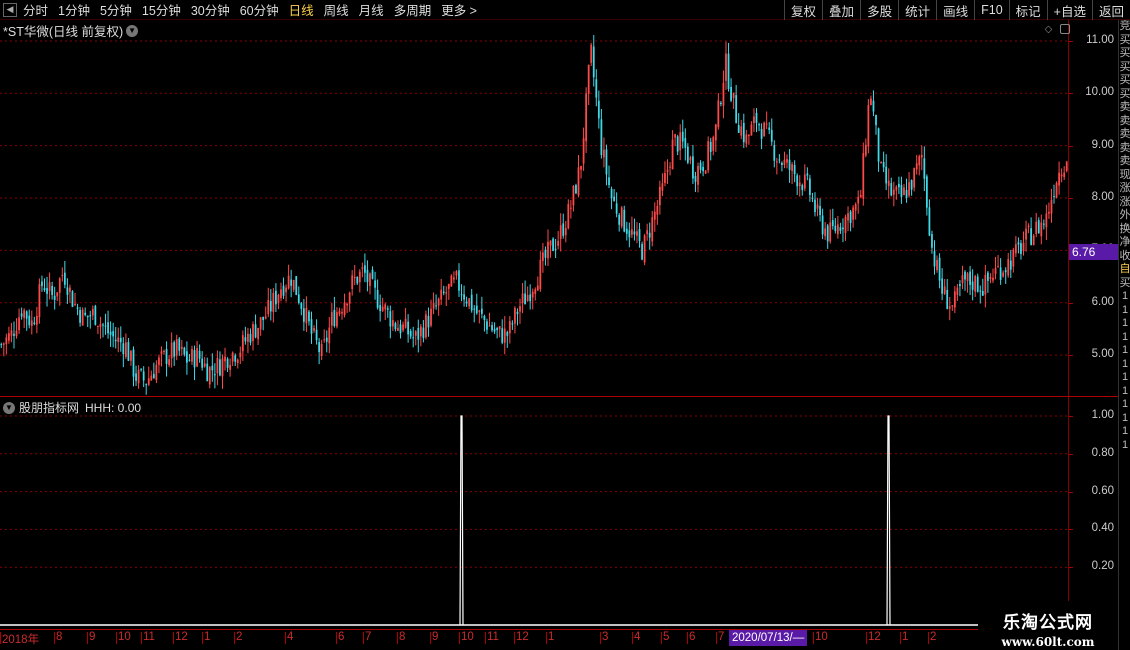 Image resolution: width=1130 pixels, height=650 pixels. I want to click on period-tab-9: 多周期, so click(413, 9).